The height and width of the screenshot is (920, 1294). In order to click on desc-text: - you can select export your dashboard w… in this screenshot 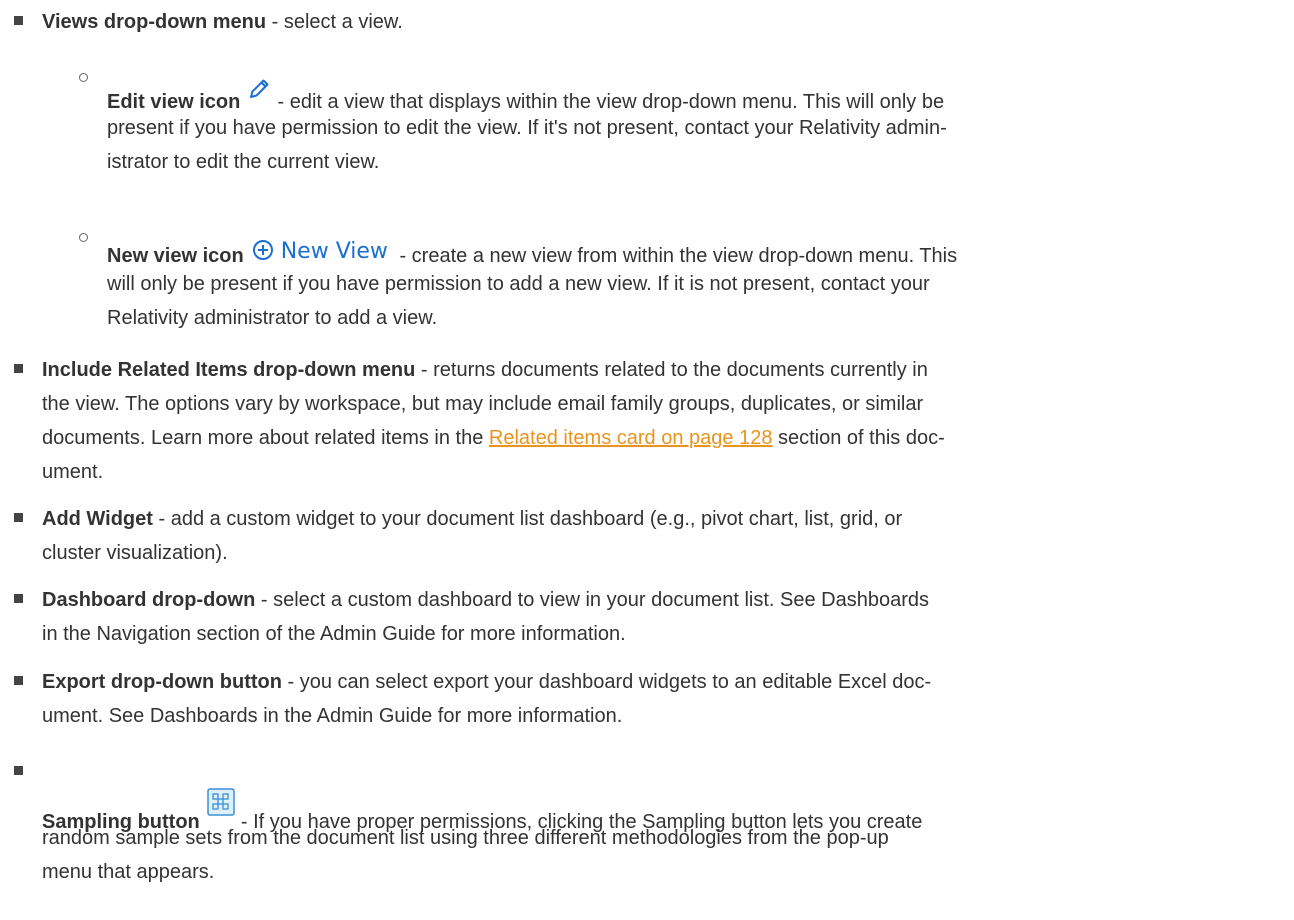, I will do `click(606, 682)`.